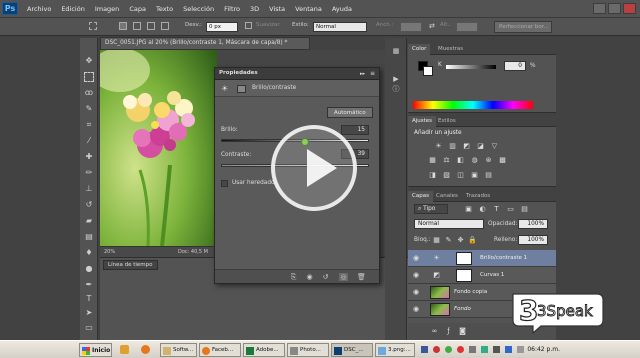 The height and width of the screenshot is (358, 640). What do you see at coordinates (164, 9) in the screenshot?
I see `menu-texto: Texto` at bounding box center [164, 9].